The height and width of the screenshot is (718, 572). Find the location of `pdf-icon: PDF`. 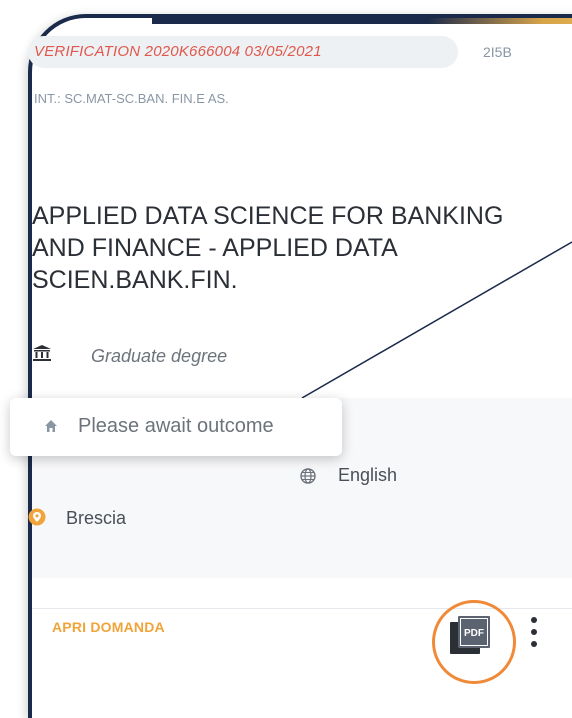

pdf-icon: PDF is located at coordinates (470, 636).